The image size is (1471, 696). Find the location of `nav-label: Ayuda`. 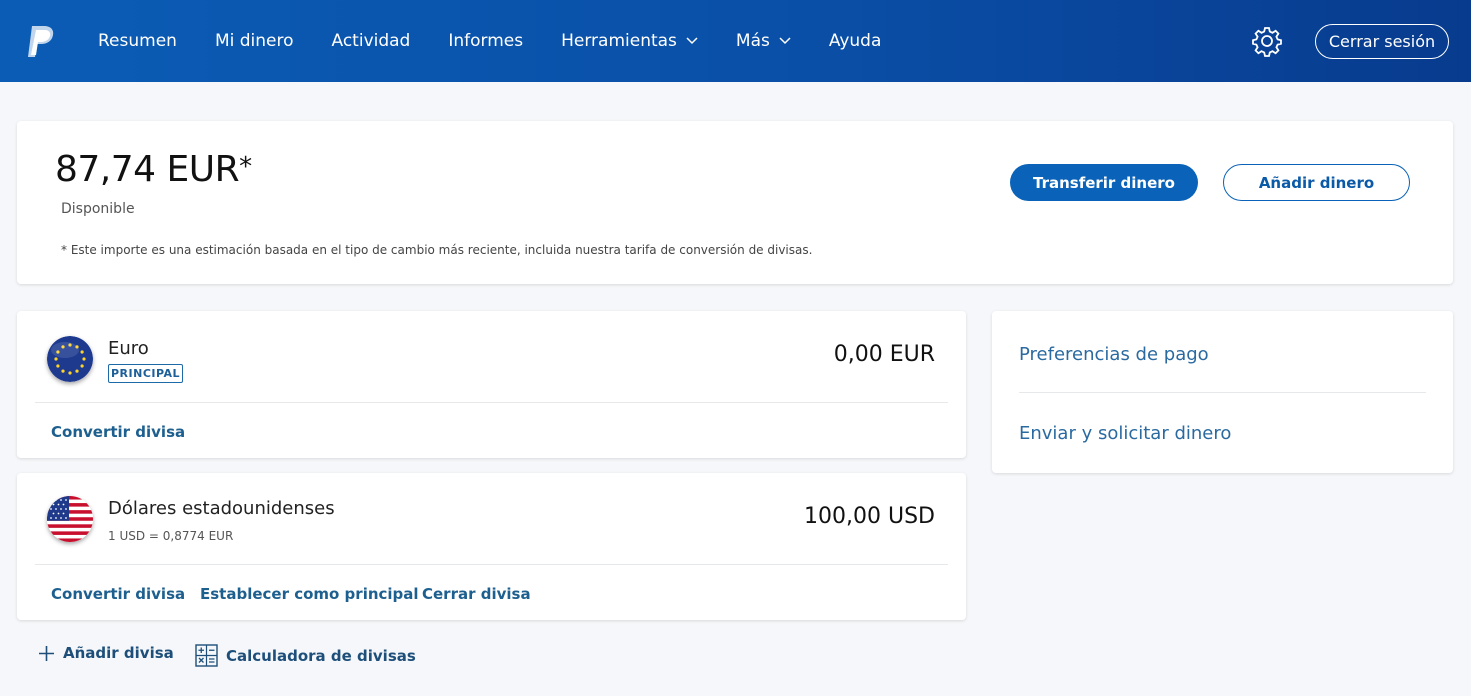

nav-label: Ayuda is located at coordinates (855, 41).